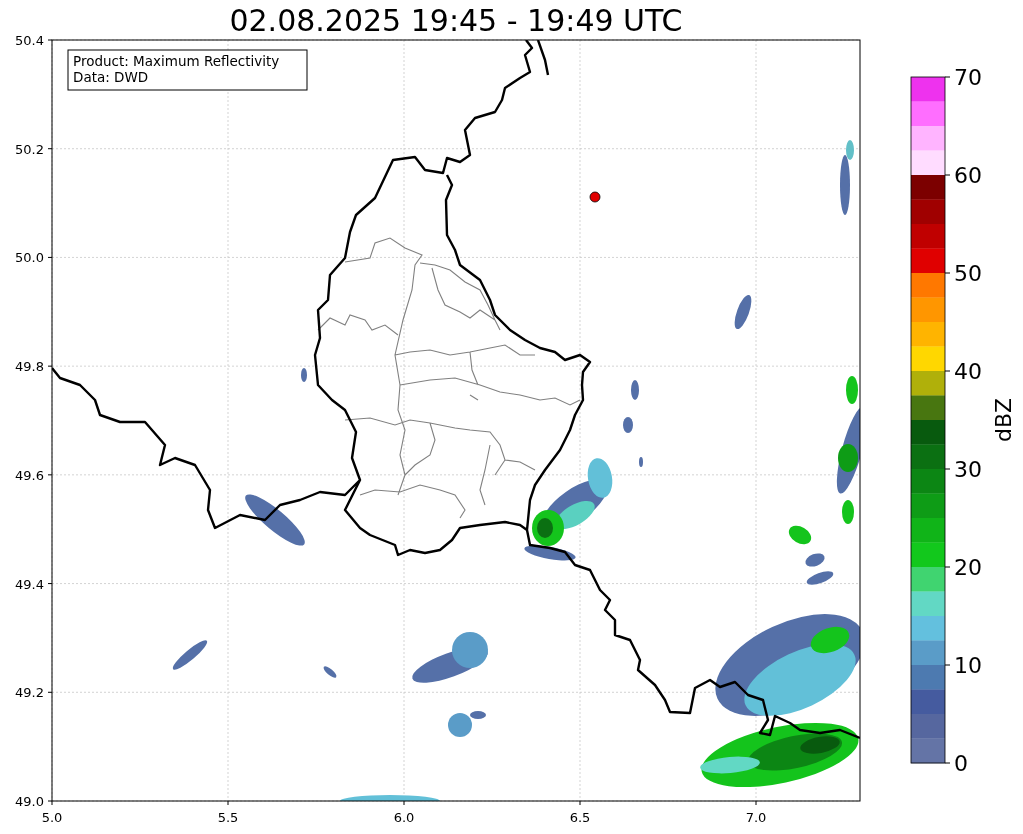 Image resolution: width=1023 pixels, height=834 pixels. I want to click on colorbar-tick-label: 0, so click(961, 763).